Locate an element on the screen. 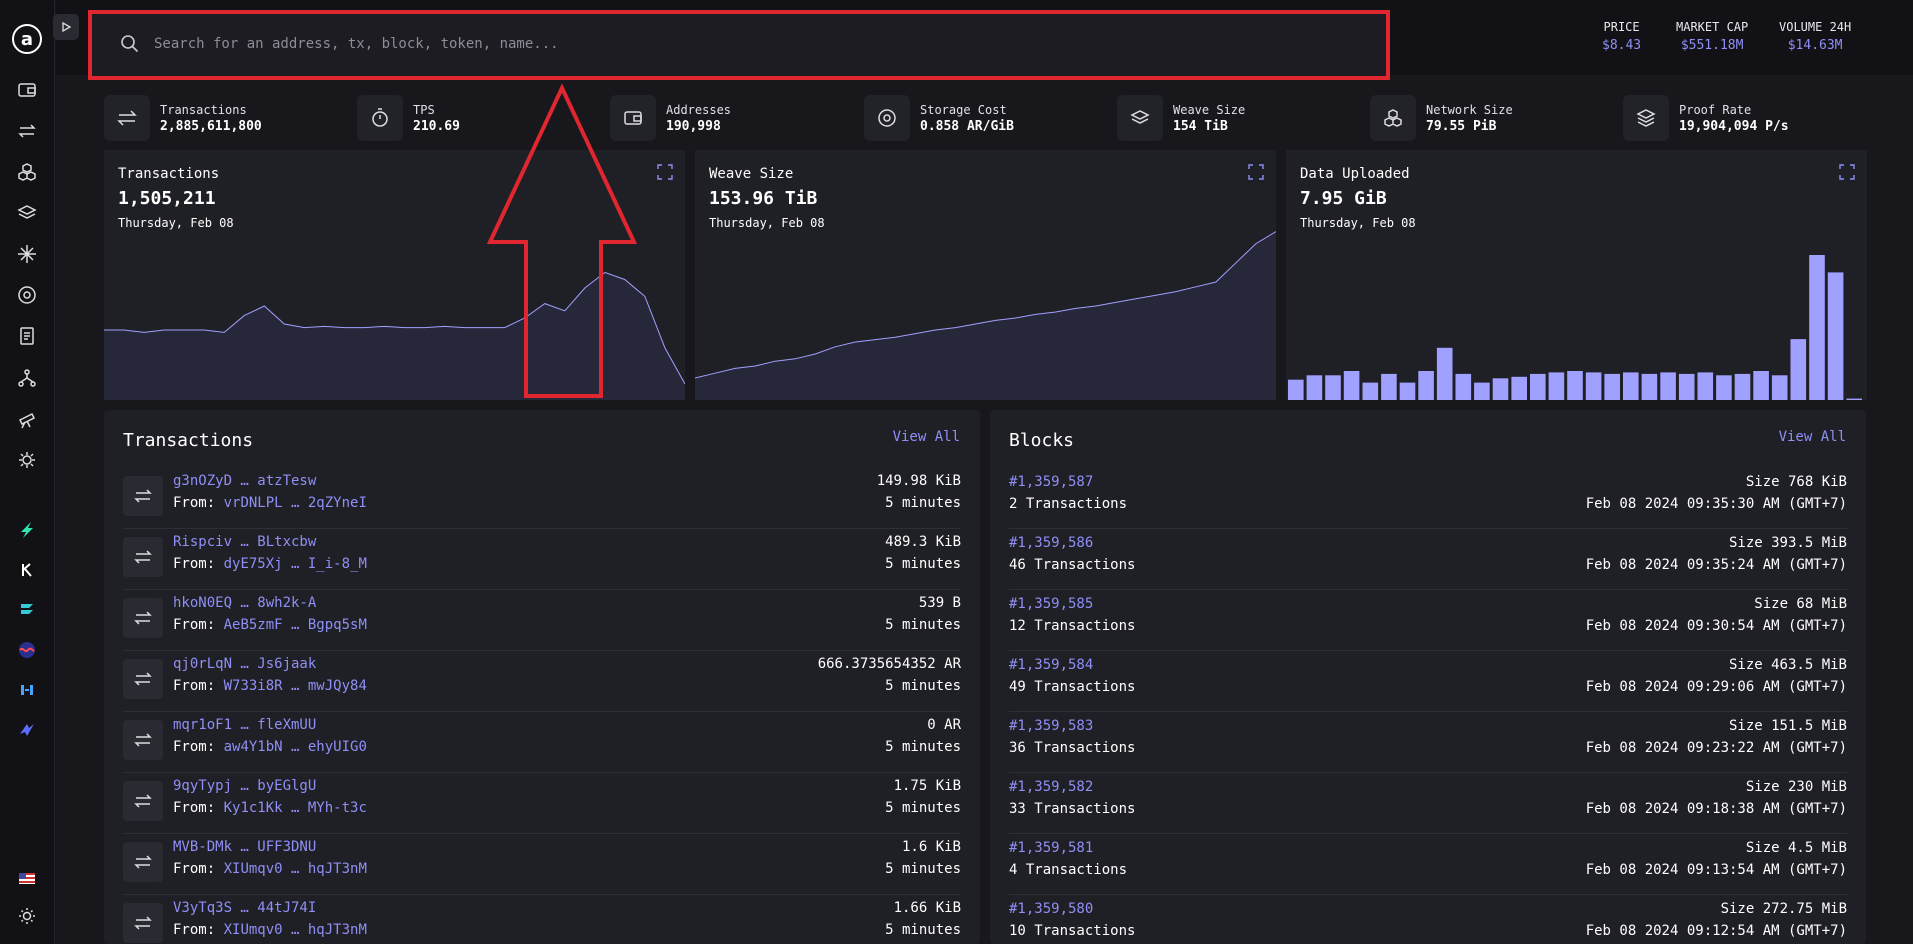  star-burst-icon is located at coordinates (27, 254).